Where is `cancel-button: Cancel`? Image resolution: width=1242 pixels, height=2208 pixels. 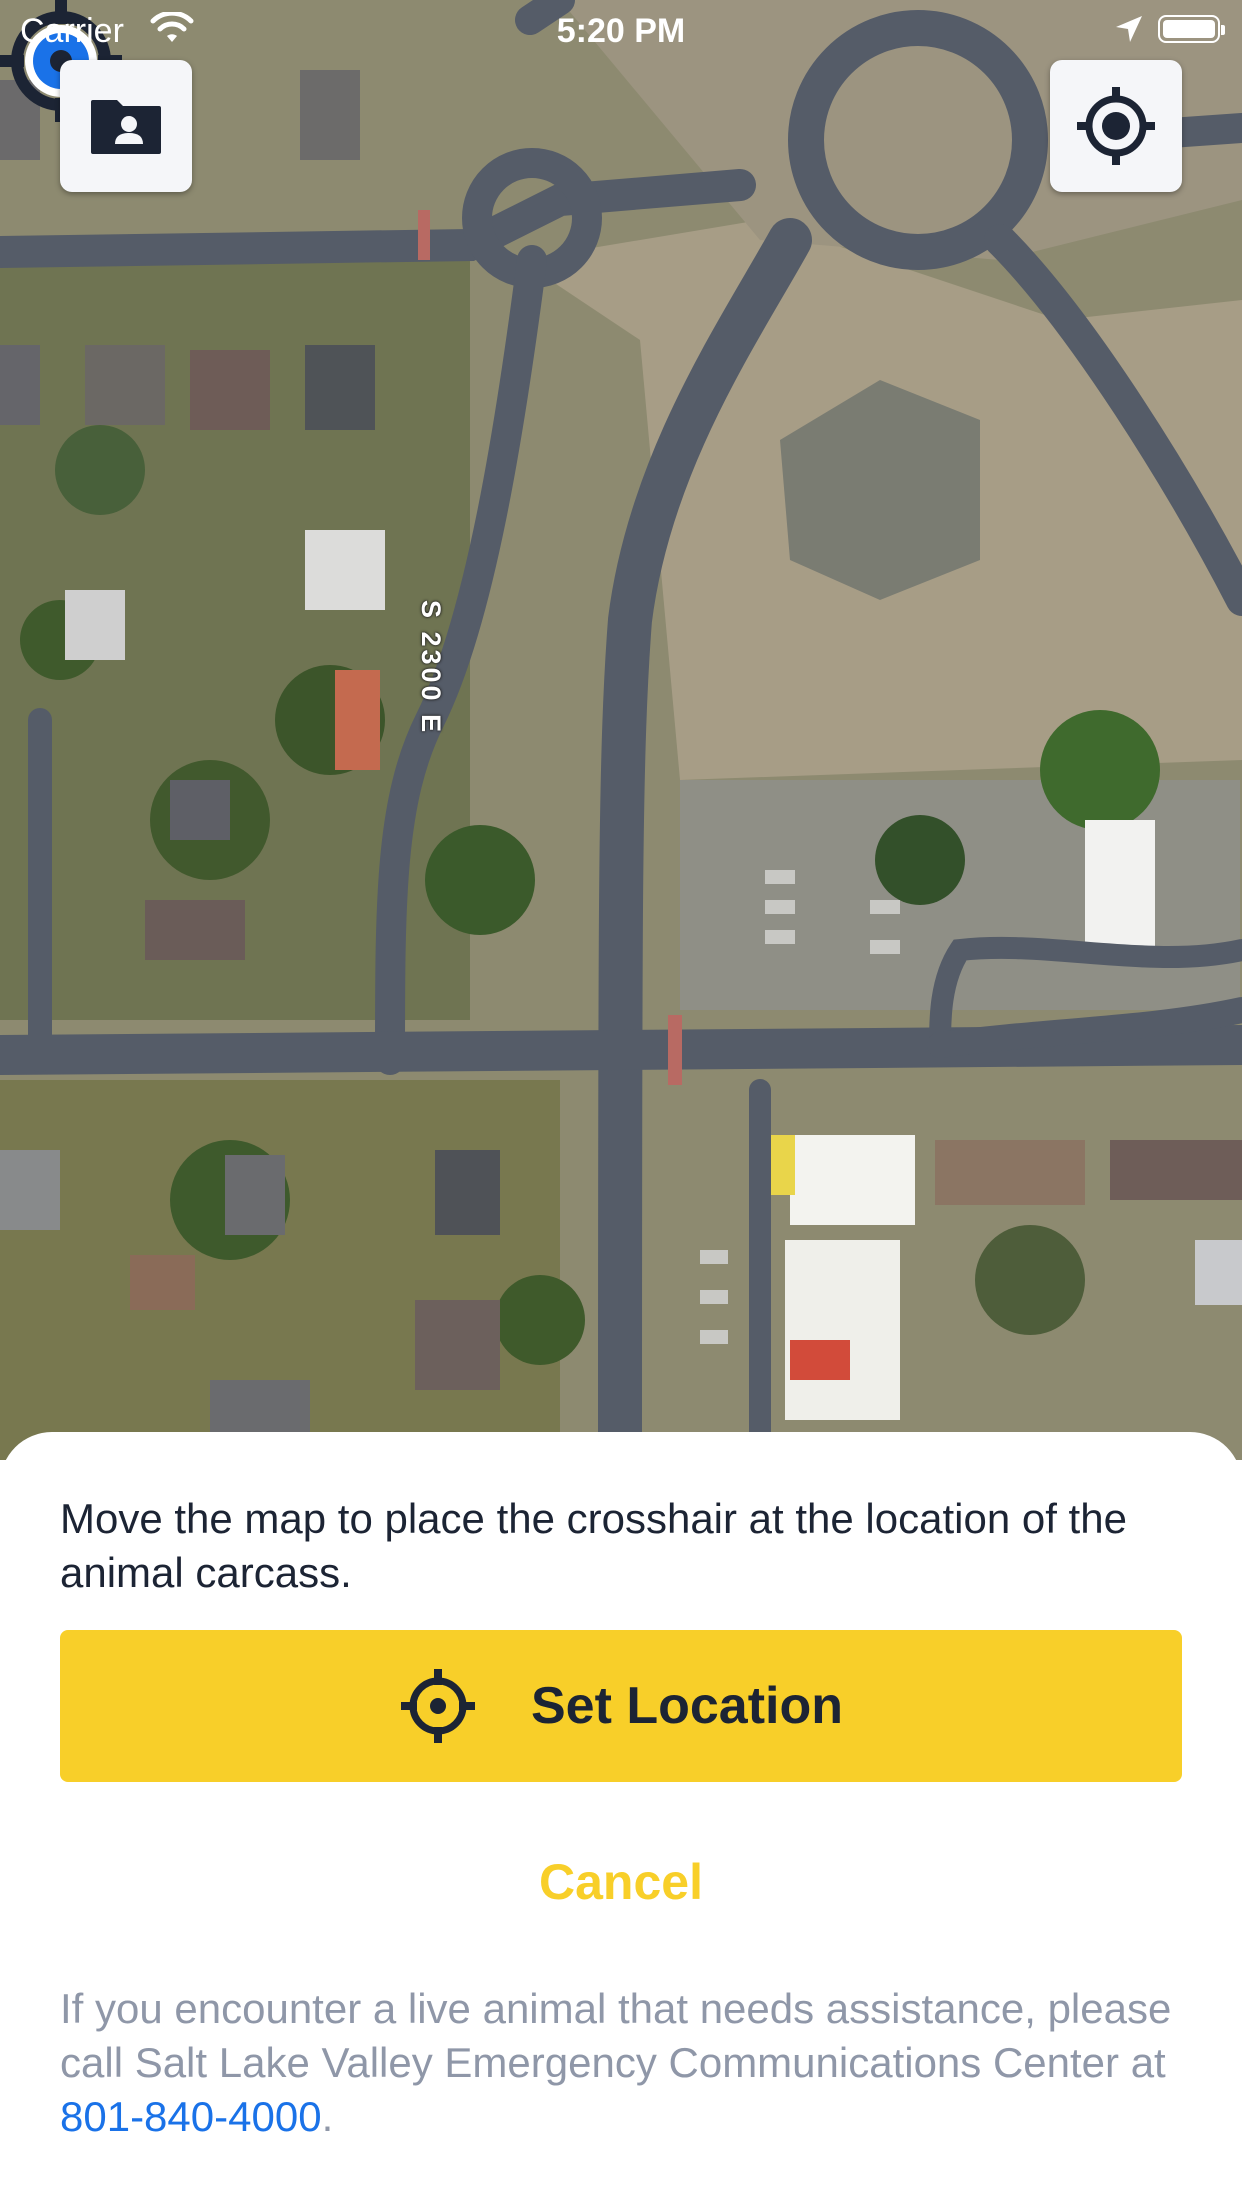
cancel-button: Cancel is located at coordinates (621, 1882).